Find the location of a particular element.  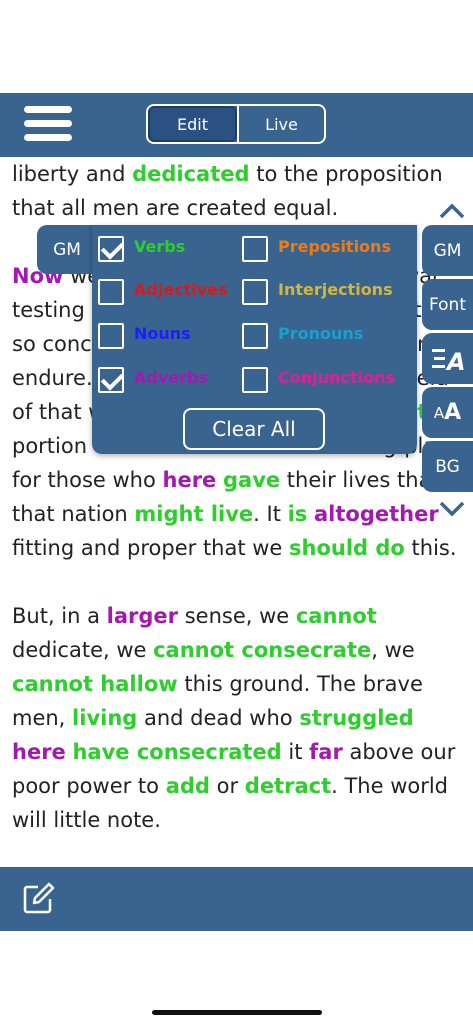

verb-word: living is located at coordinates (105, 718).